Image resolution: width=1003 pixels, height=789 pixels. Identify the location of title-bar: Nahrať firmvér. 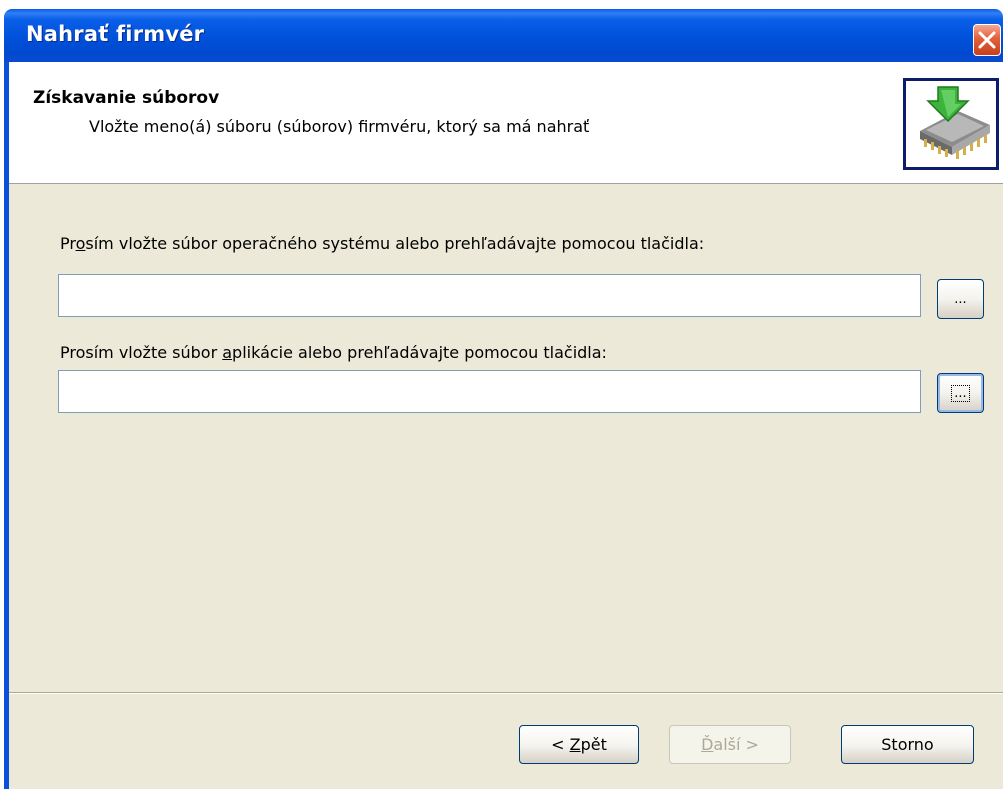
(503, 35).